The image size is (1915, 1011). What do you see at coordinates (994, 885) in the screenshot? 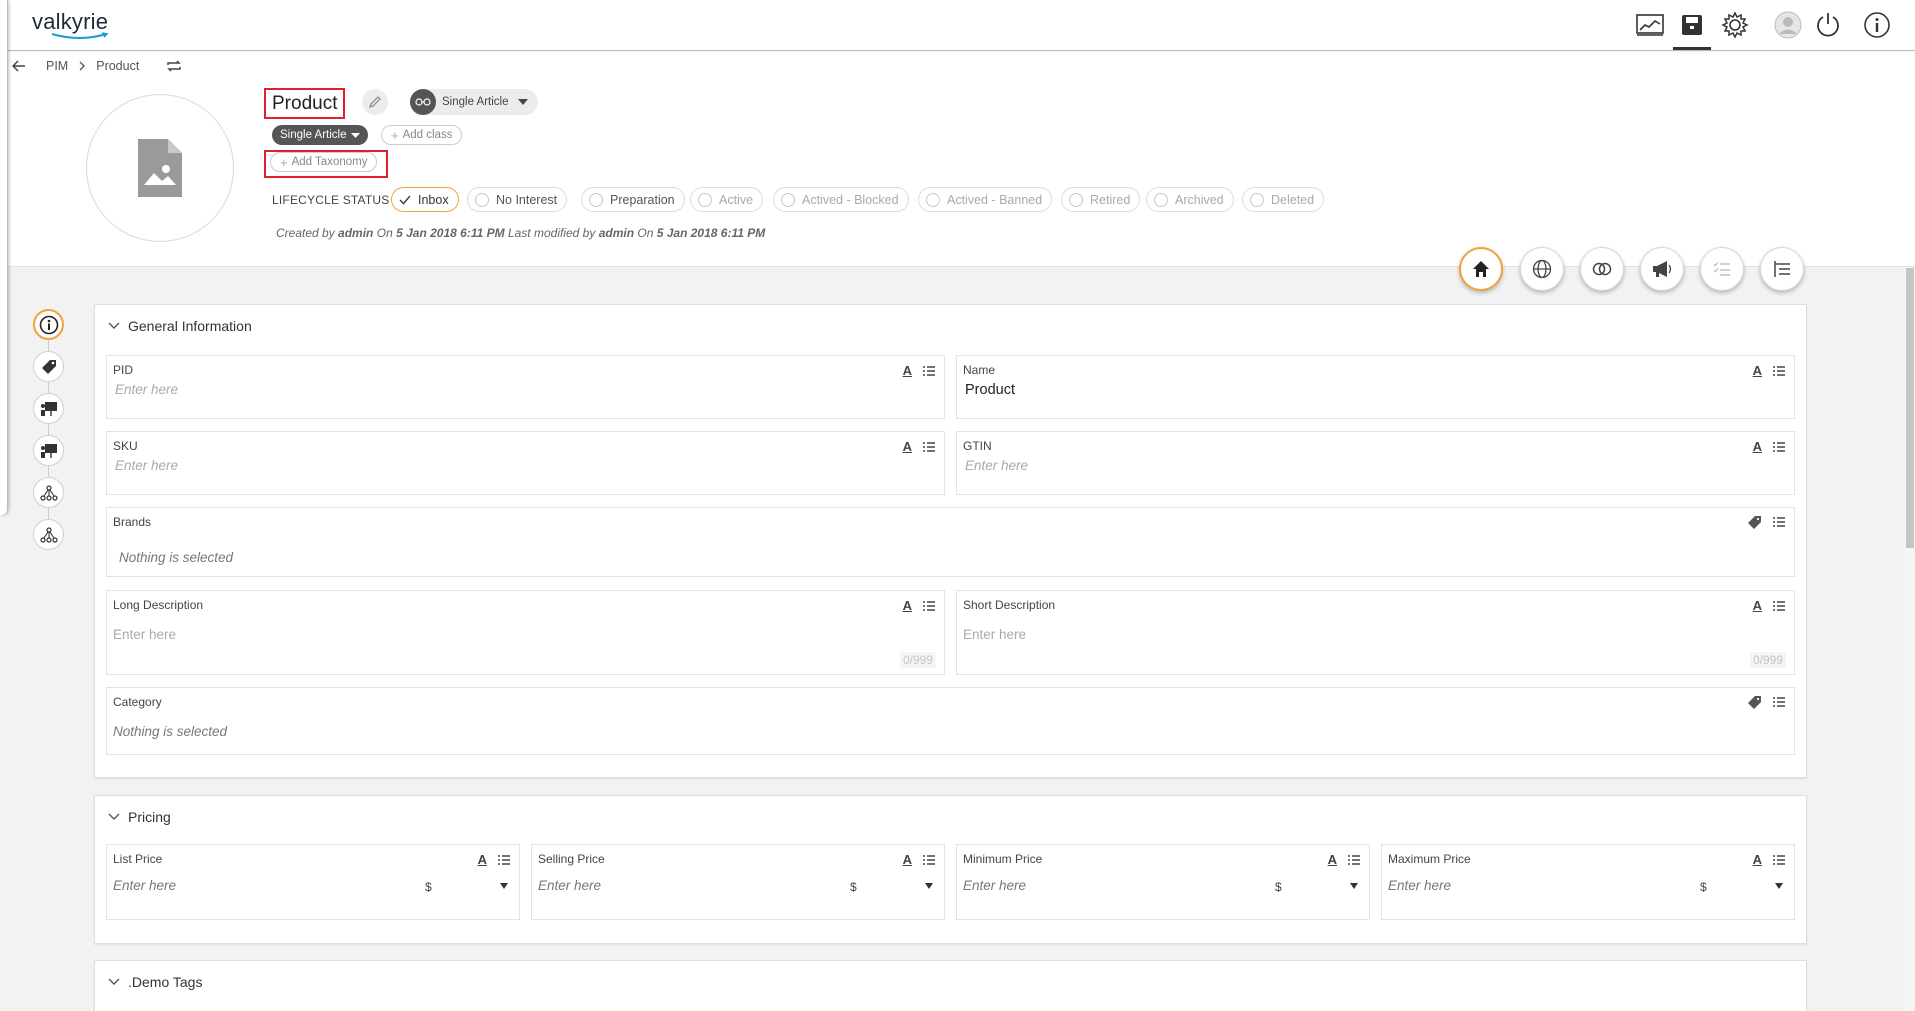
I see `minimum-price-input: Enter here` at bounding box center [994, 885].